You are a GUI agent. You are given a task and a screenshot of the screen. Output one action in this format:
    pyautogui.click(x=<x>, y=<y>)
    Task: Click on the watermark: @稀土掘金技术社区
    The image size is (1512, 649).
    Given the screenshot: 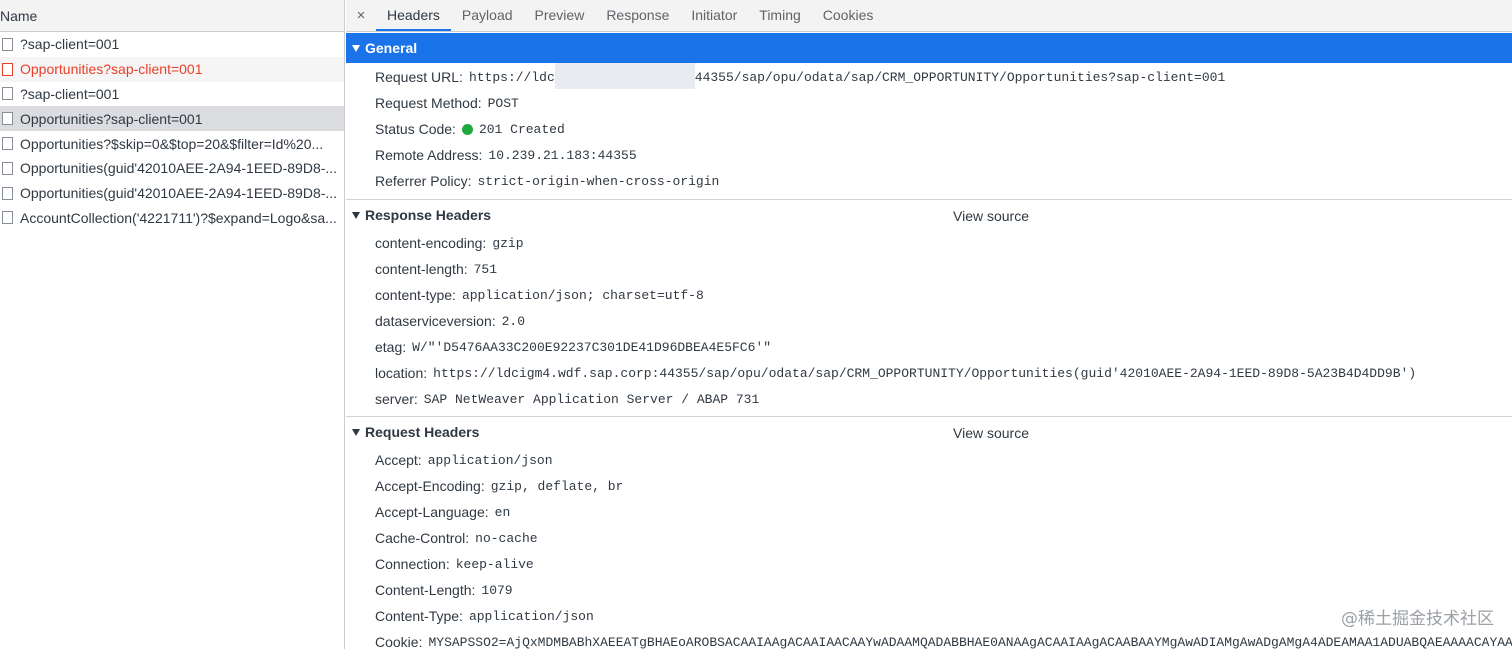 What is the action you would take?
    pyautogui.click(x=1417, y=619)
    